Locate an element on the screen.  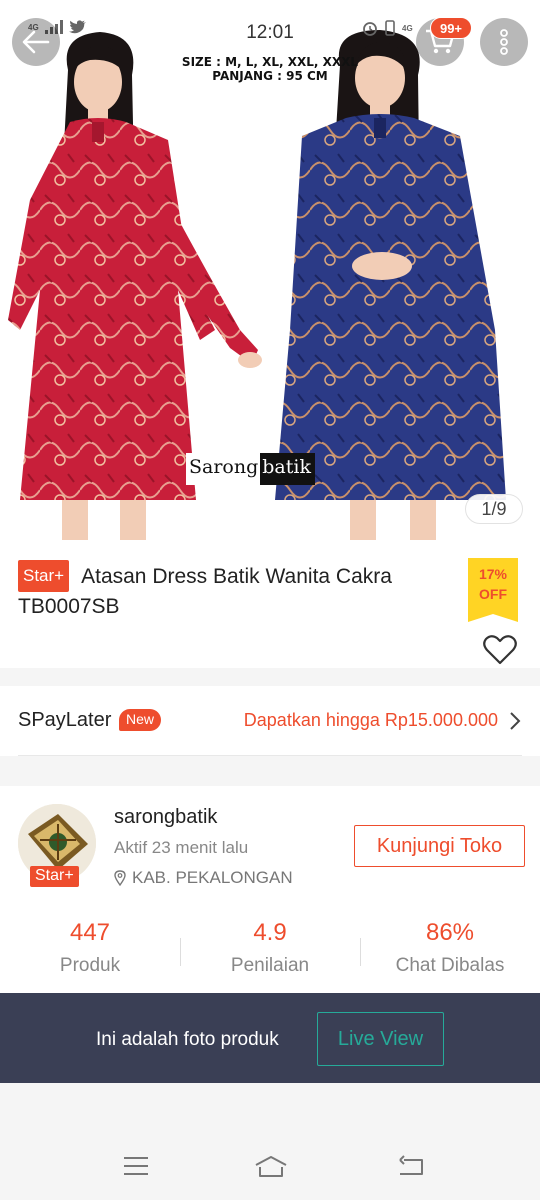
stat-value: 4.9 is located at coordinates (270, 932).